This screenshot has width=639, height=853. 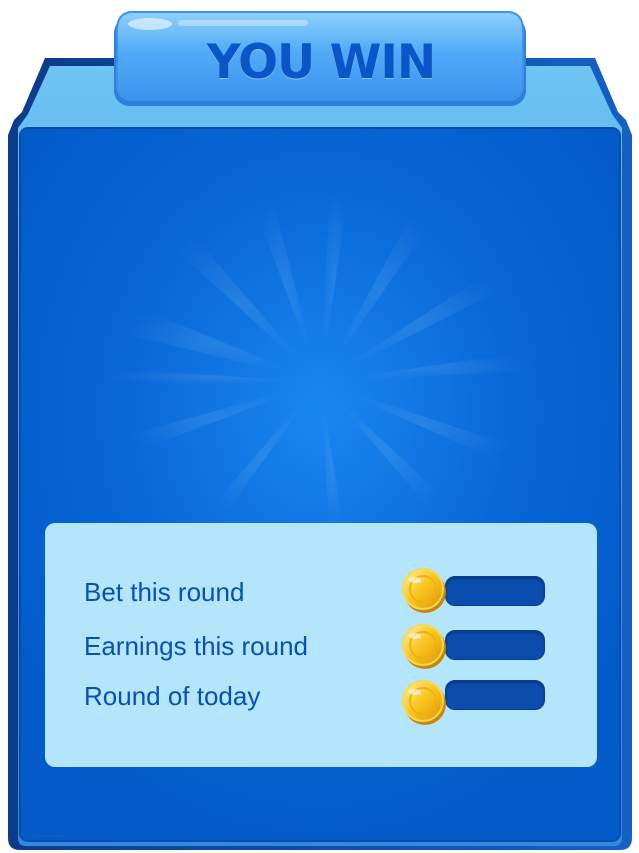 What do you see at coordinates (321, 592) in the screenshot?
I see `stat-row-bet: Bet this round` at bounding box center [321, 592].